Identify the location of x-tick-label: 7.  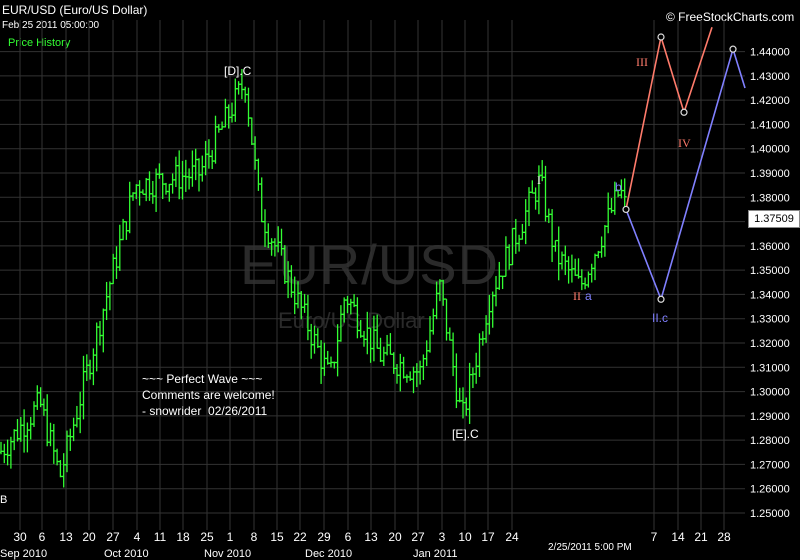
(654, 537).